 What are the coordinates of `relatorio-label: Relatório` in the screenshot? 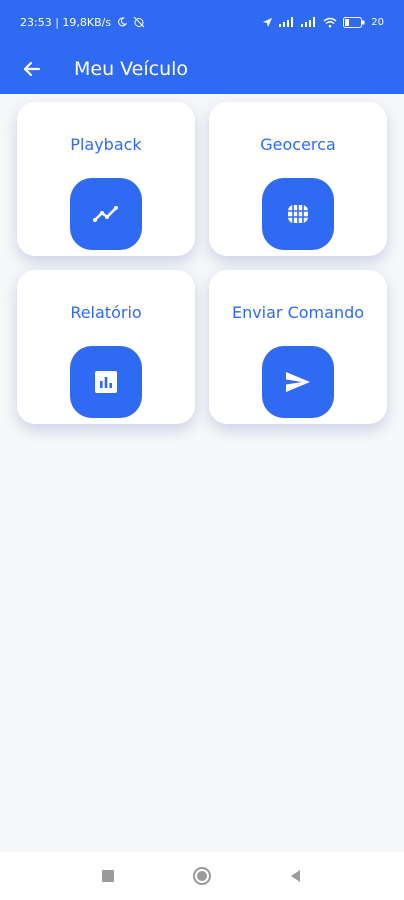 It's located at (106, 312).